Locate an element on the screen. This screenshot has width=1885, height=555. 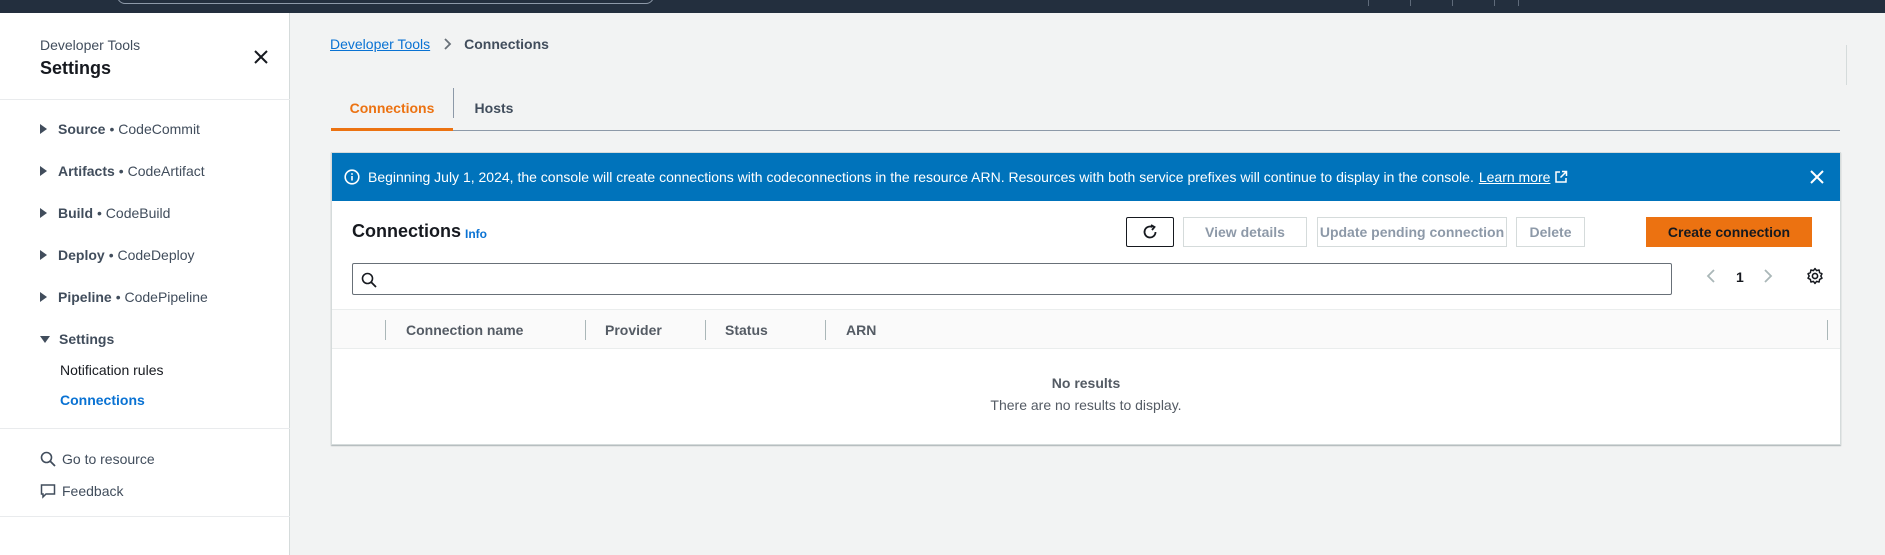
nav-item-service: • CodeDeploy is located at coordinates (151, 255).